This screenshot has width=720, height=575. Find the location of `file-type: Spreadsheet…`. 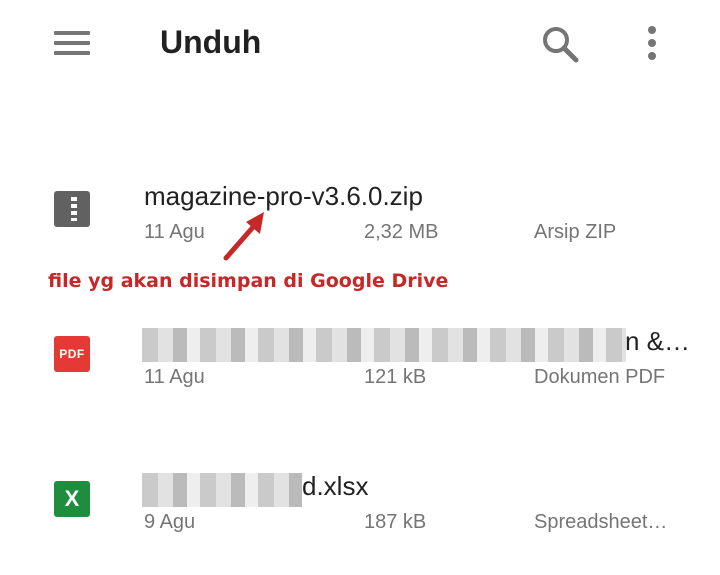

file-type: Spreadsheet… is located at coordinates (601, 522).